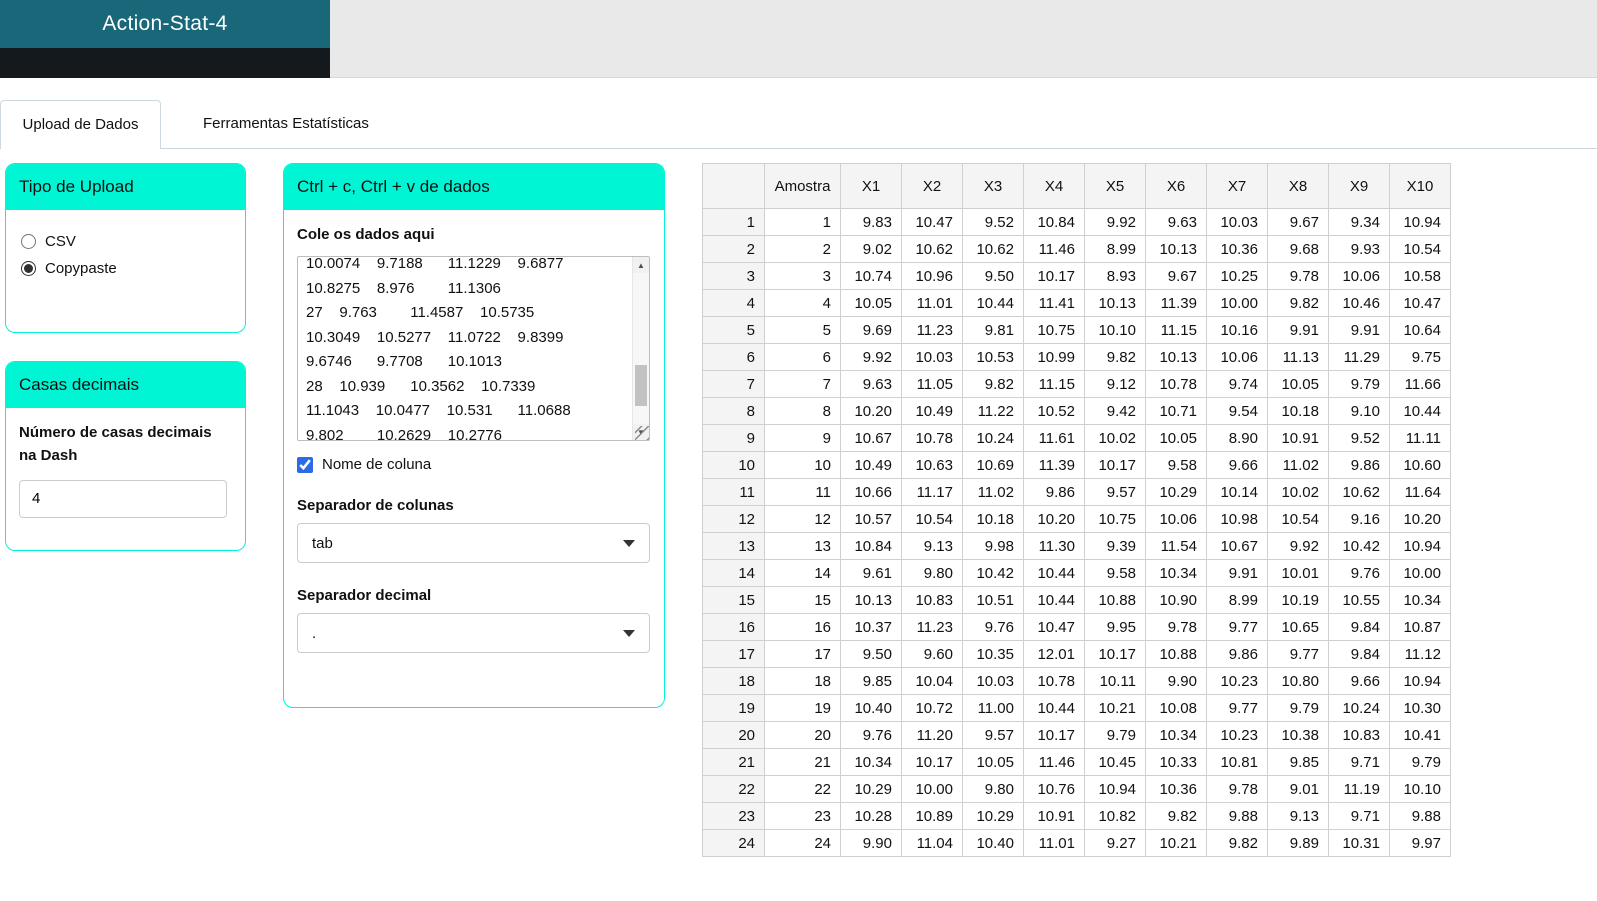 The height and width of the screenshot is (901, 1597). I want to click on data-cell: 9, so click(802, 438).